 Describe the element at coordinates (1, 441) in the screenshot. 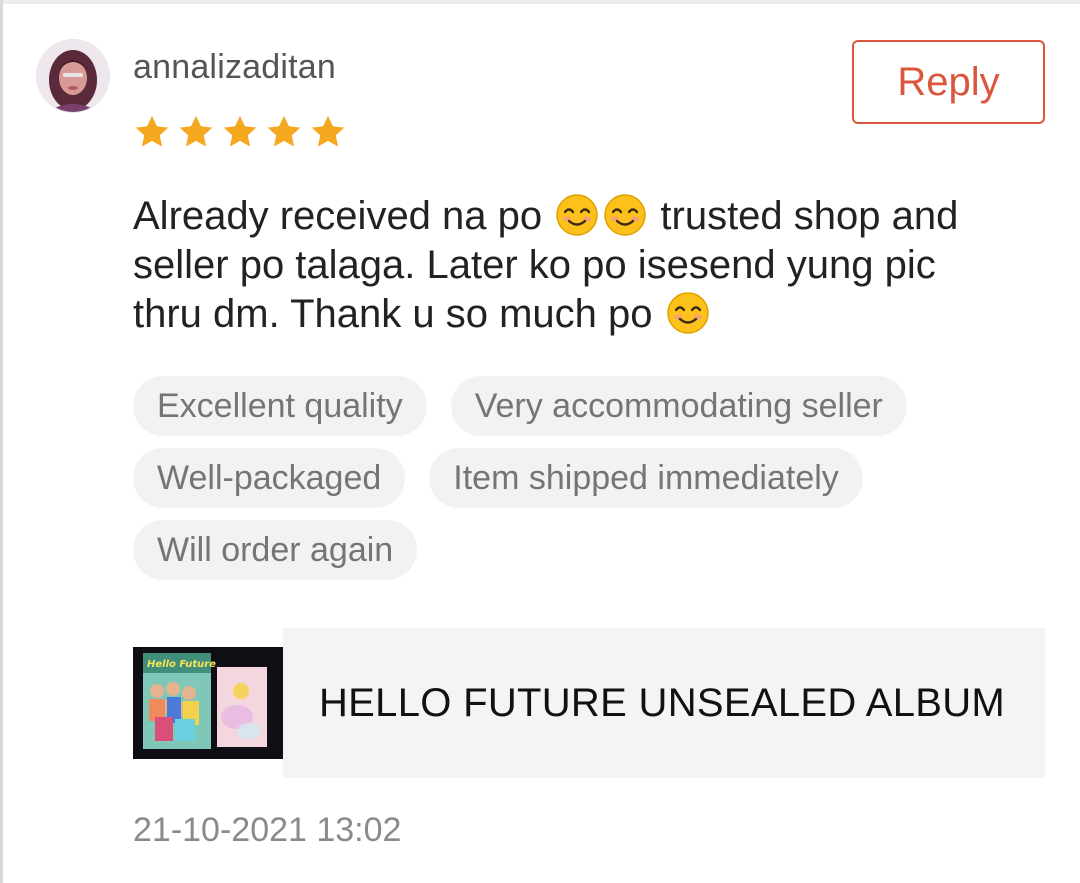

I see `left-divider` at that location.